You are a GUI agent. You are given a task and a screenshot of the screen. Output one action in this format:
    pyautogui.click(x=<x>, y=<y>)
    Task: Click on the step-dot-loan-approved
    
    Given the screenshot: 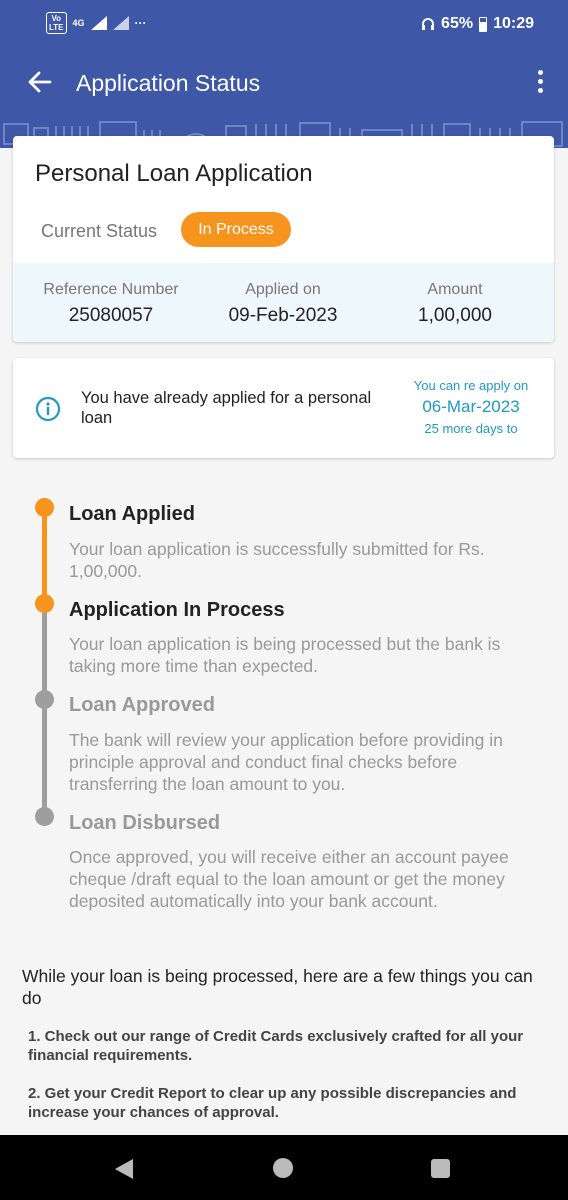 What is the action you would take?
    pyautogui.click(x=44, y=699)
    